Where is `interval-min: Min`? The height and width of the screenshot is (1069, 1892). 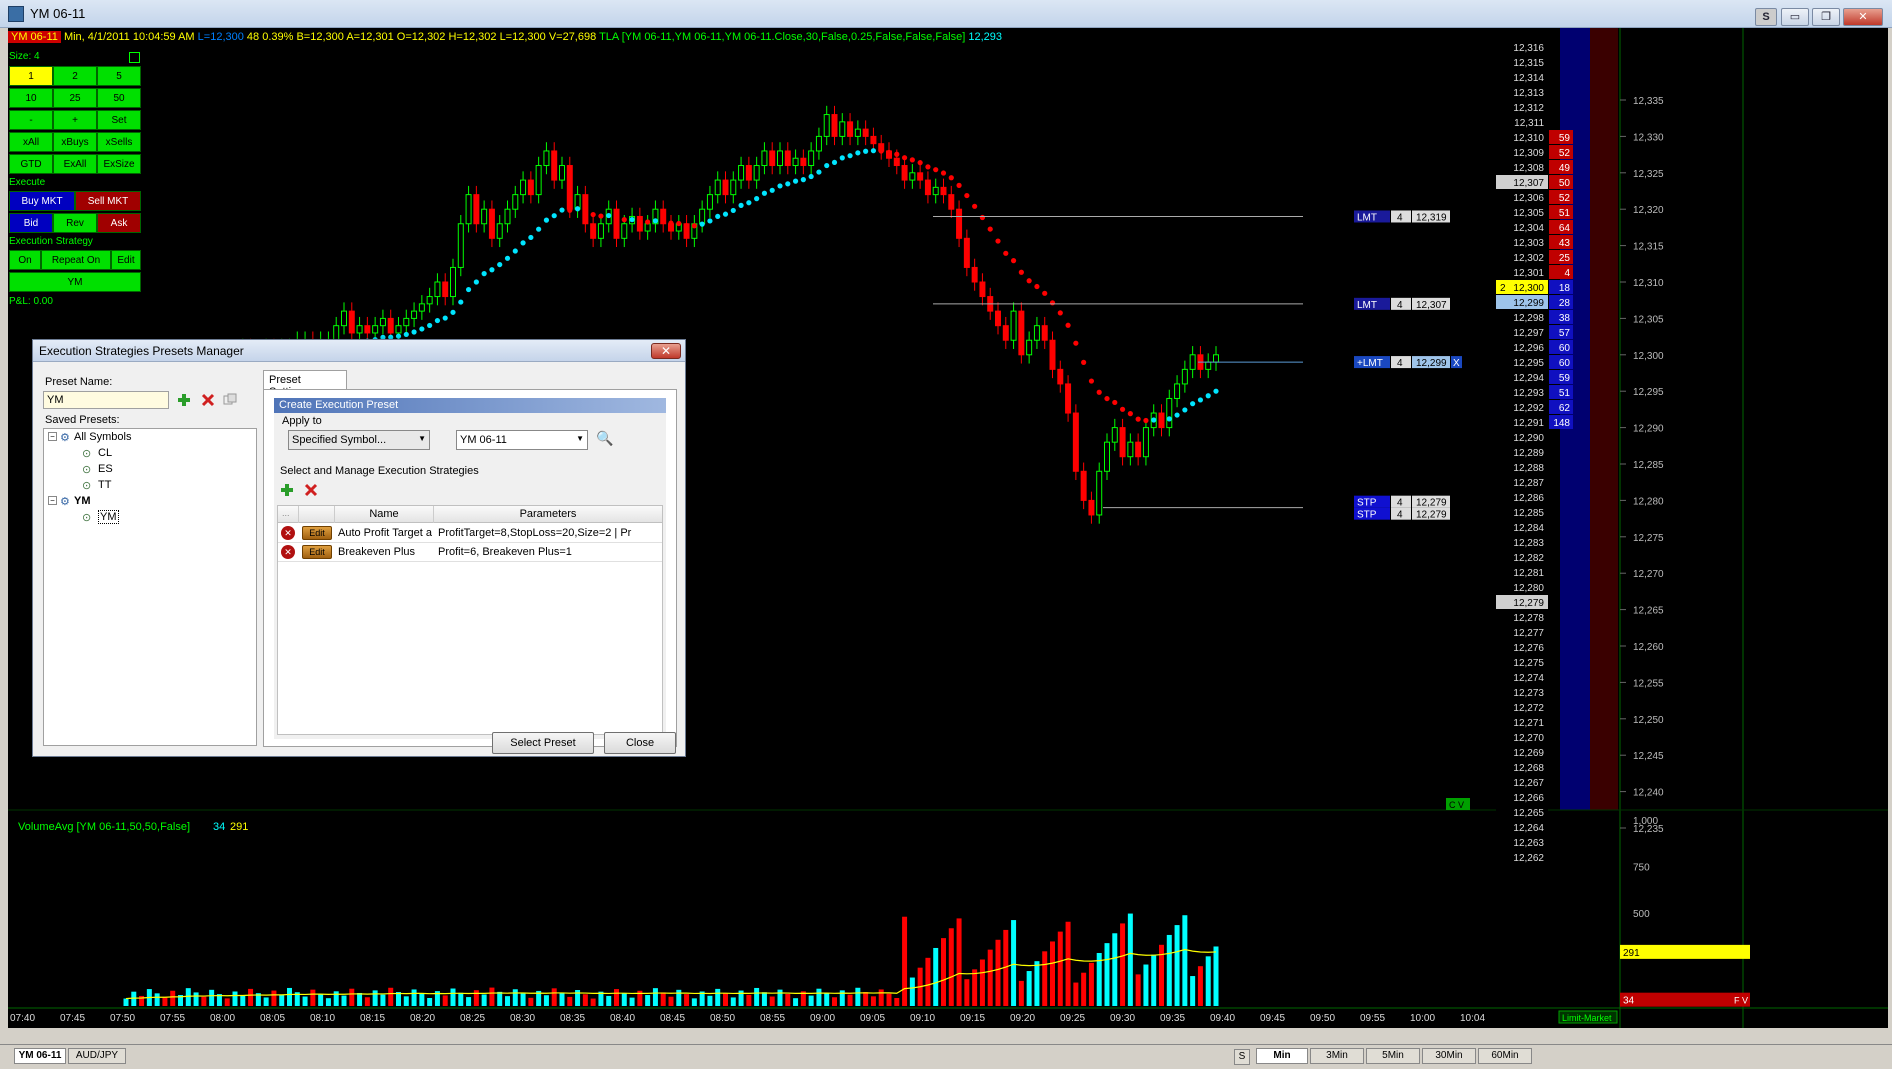 interval-min: Min is located at coordinates (1282, 1056).